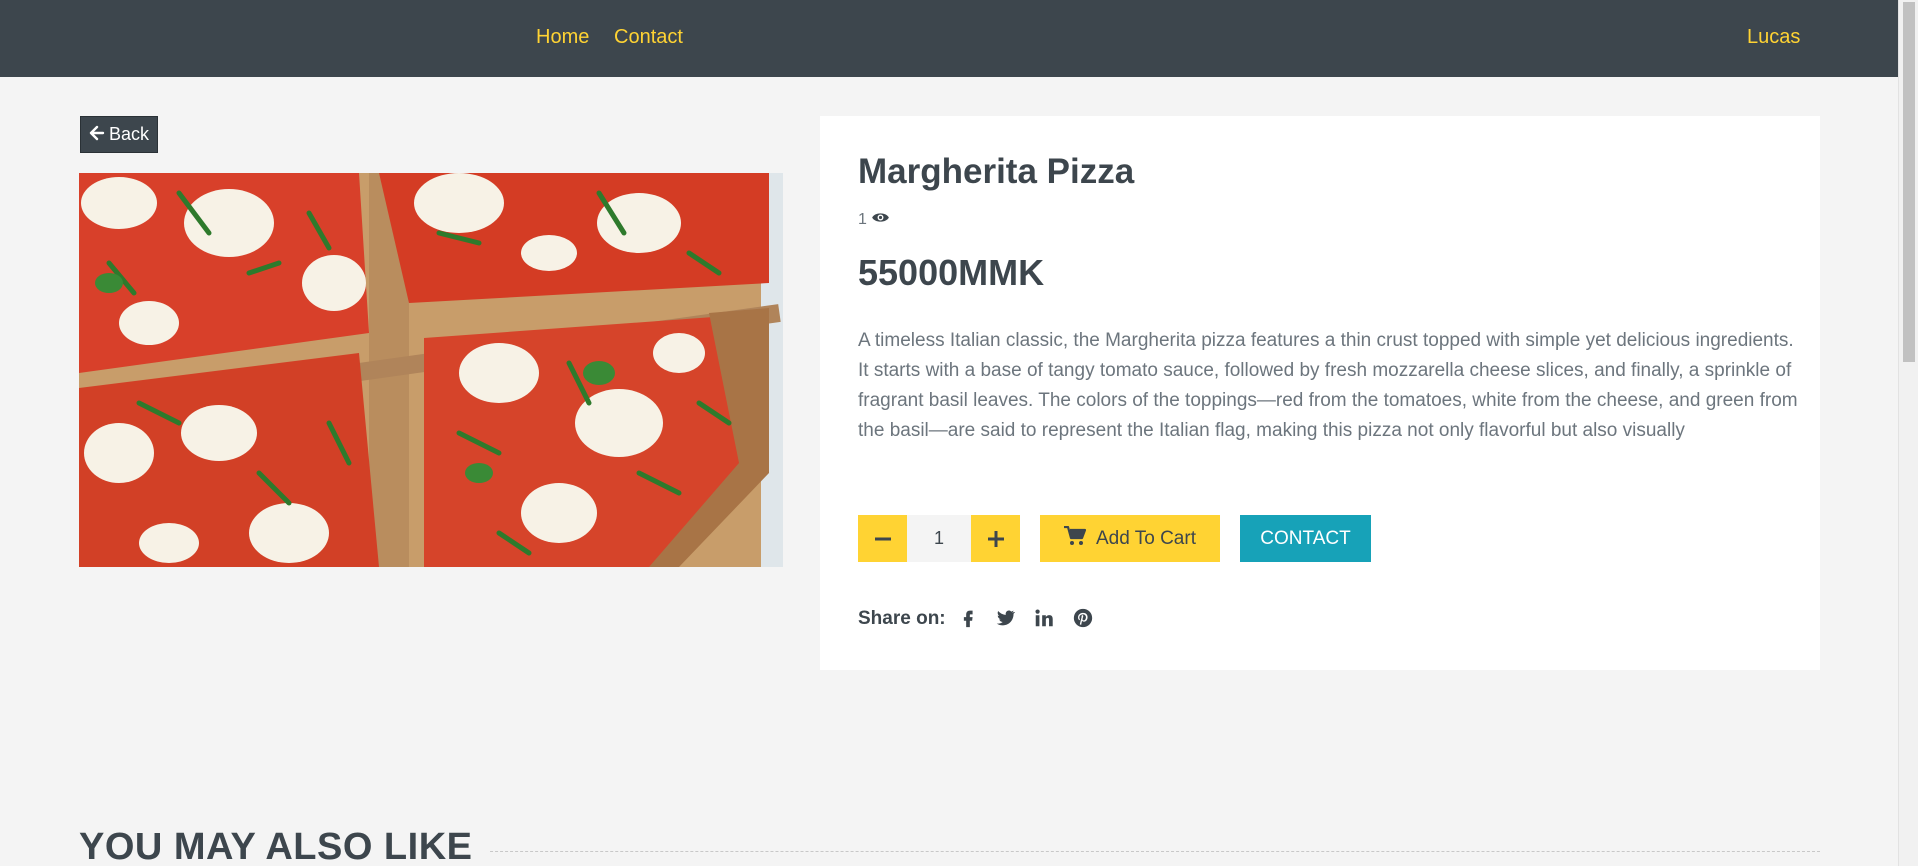 The width and height of the screenshot is (1918, 866). I want to click on related-section-heading: YOU MAY ALSO LIKE, so click(284, 846).